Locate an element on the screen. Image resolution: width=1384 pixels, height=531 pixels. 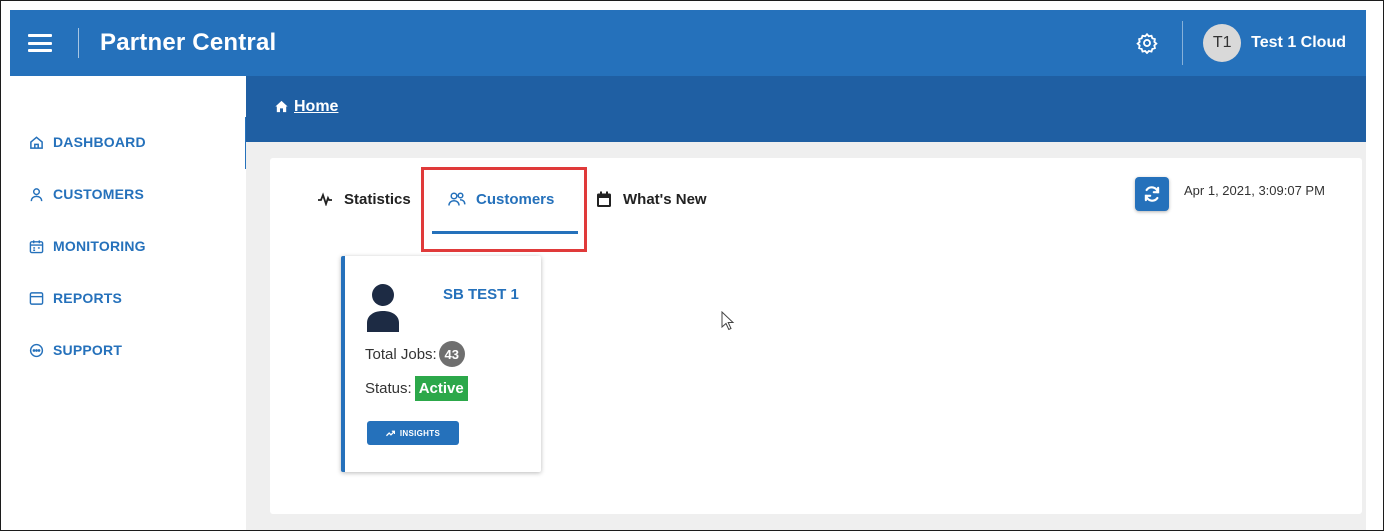
breadcrumb-home-link: Home is located at coordinates (306, 107).